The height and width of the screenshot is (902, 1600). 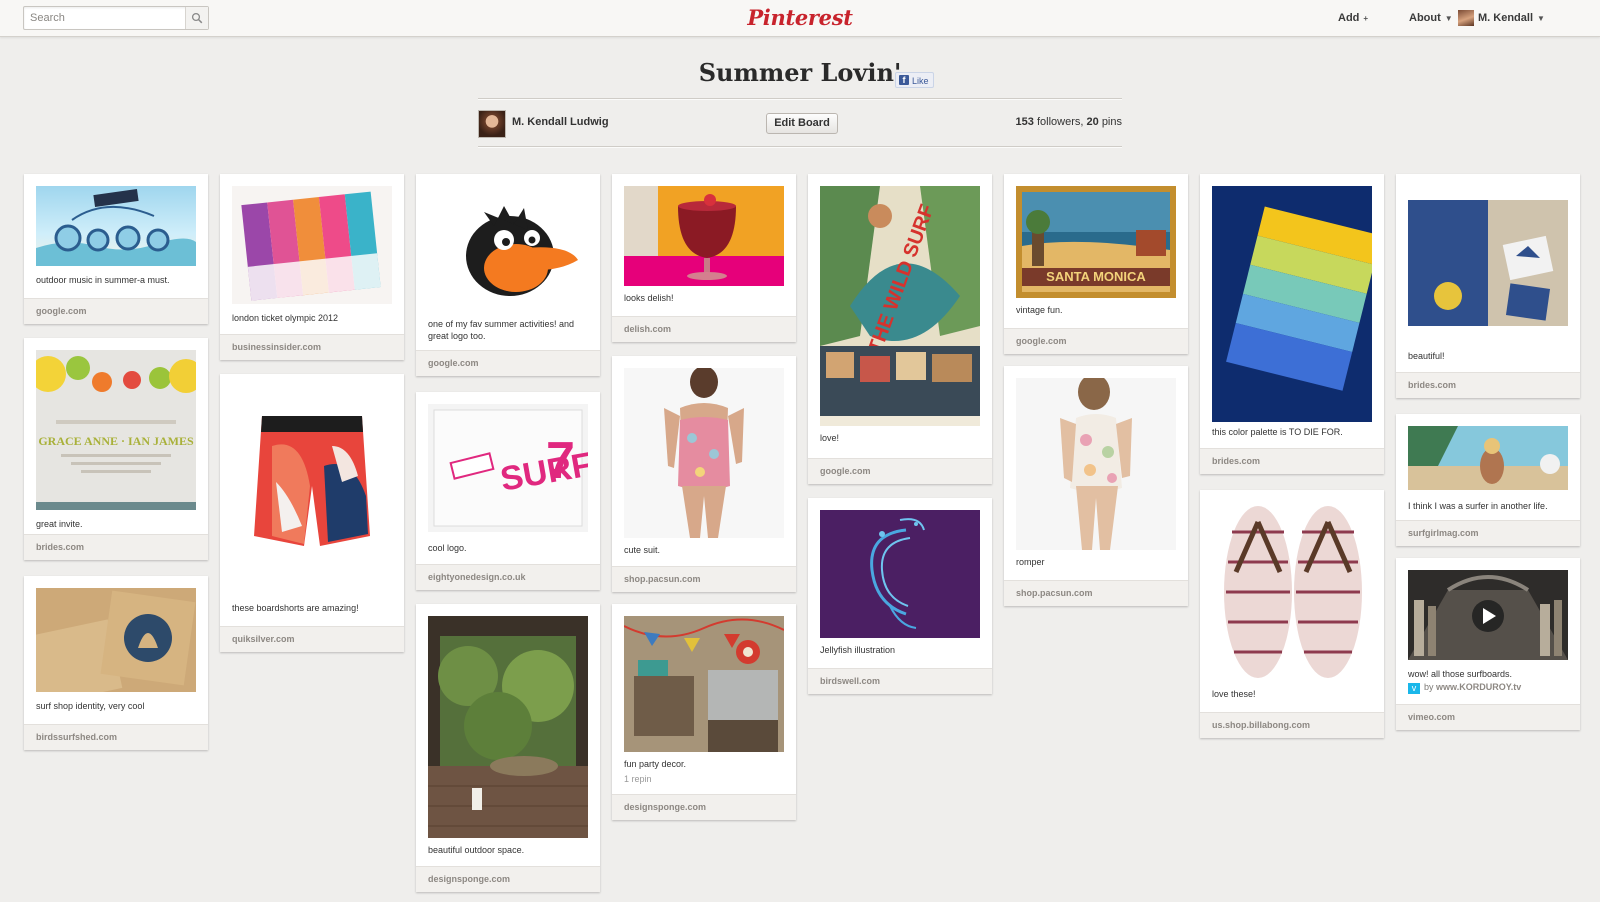 I want to click on followers-label: followers,, so click(x=1060, y=122).